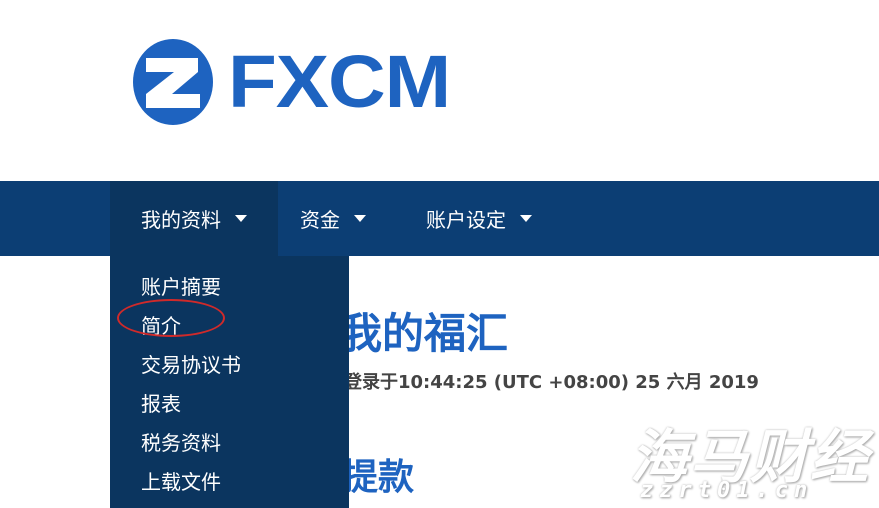  Describe the element at coordinates (181, 441) in the screenshot. I see `menu-item-tax-info: 税务资料` at that location.